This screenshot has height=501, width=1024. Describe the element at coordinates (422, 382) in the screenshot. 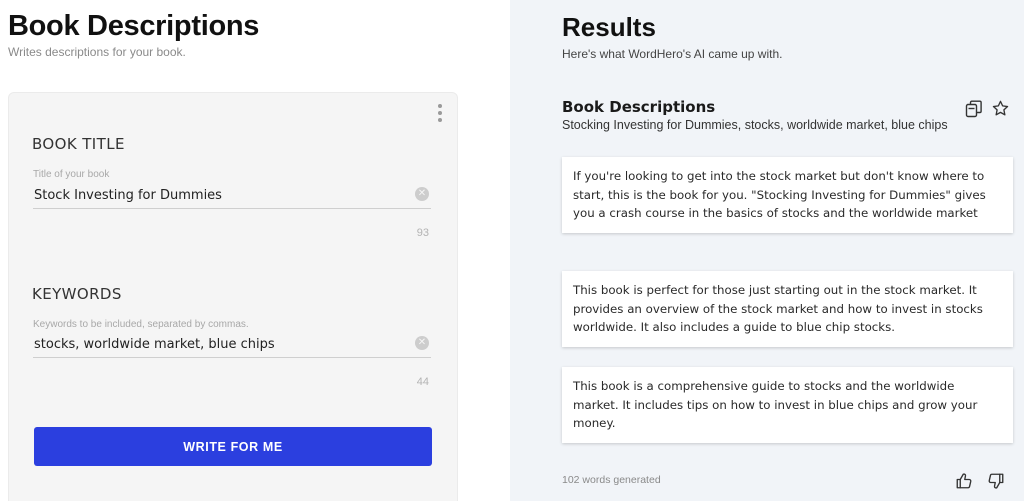

I see `keywords-char-count: 44` at that location.